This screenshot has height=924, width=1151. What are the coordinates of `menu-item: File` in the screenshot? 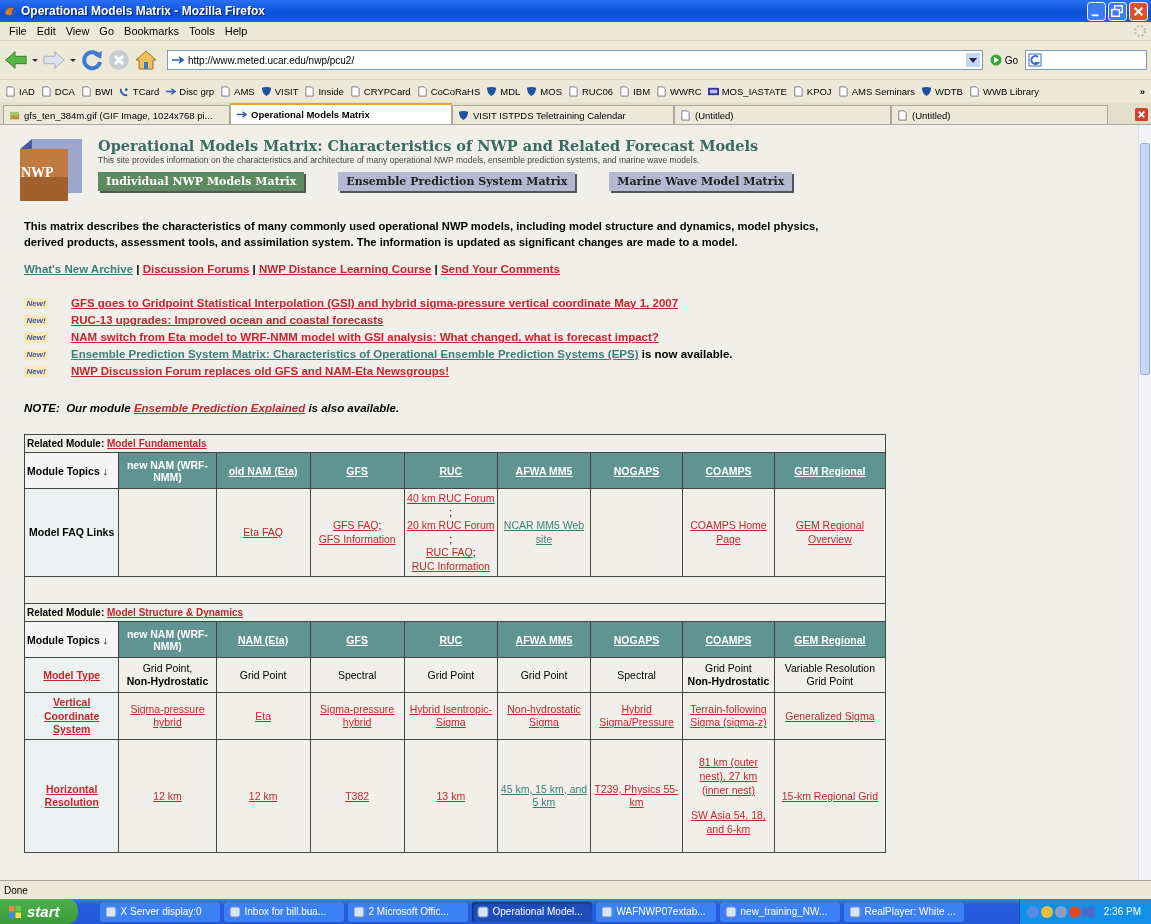 It's located at (18, 31).